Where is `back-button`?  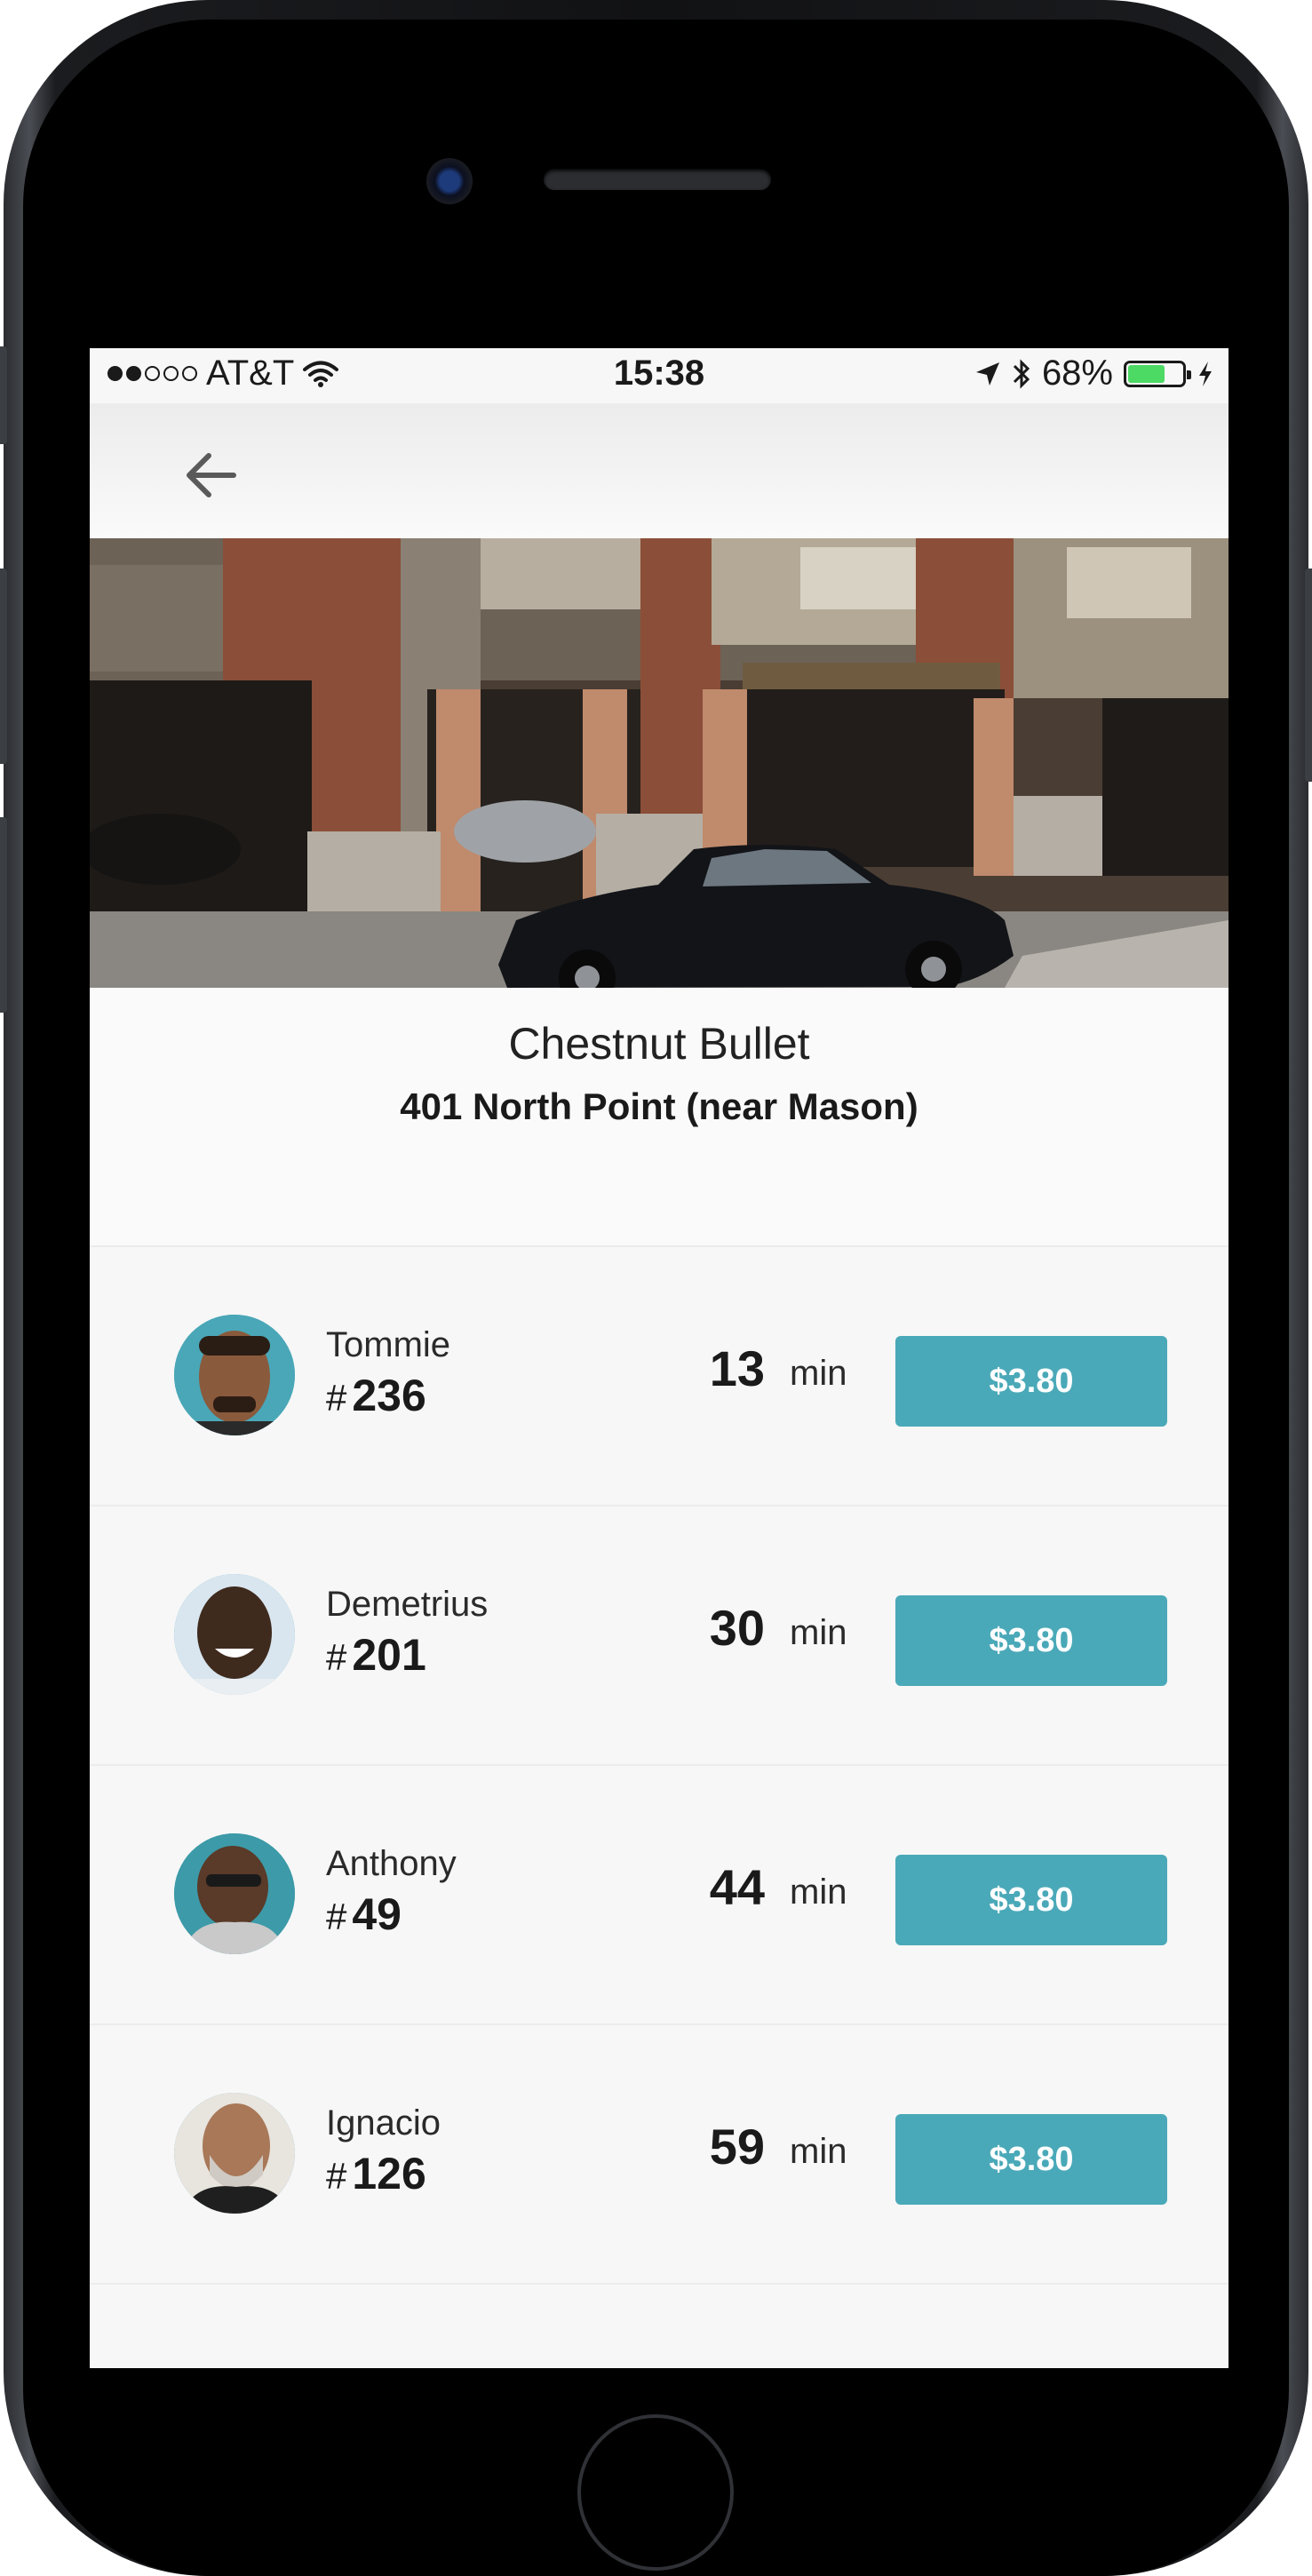 back-button is located at coordinates (214, 475).